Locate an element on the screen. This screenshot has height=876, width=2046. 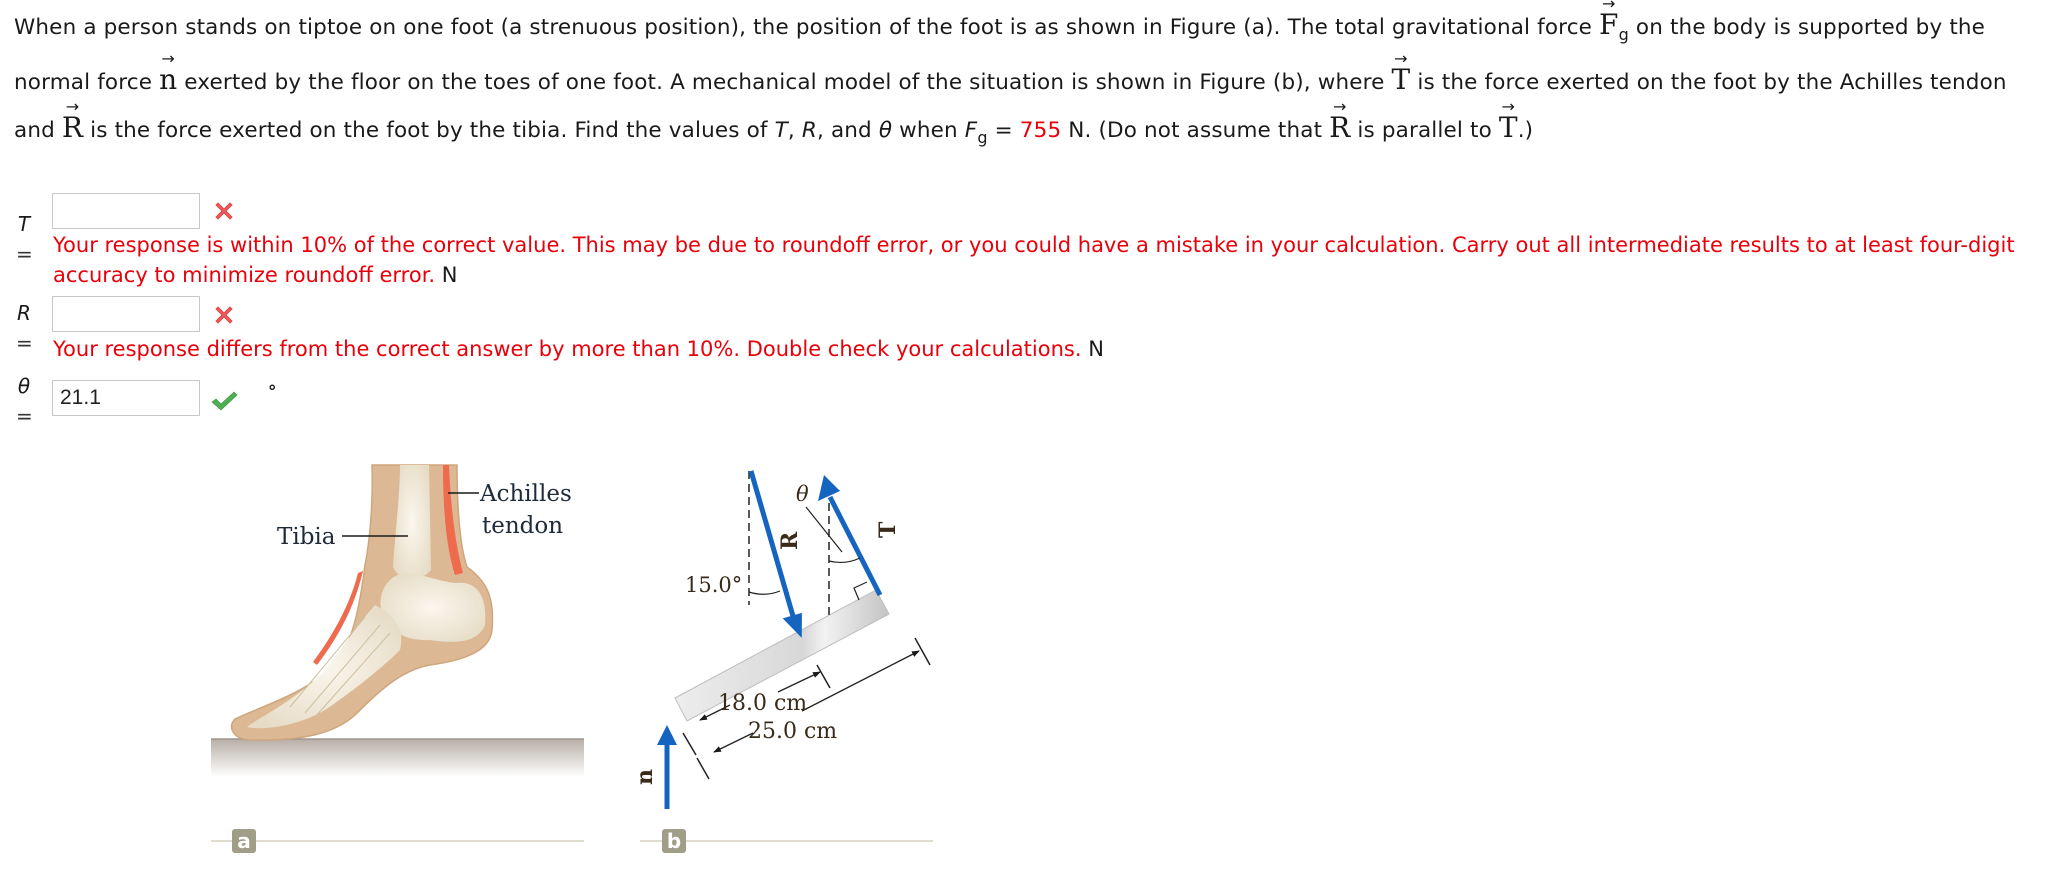
svg-text: b is located at coordinates (674, 841).